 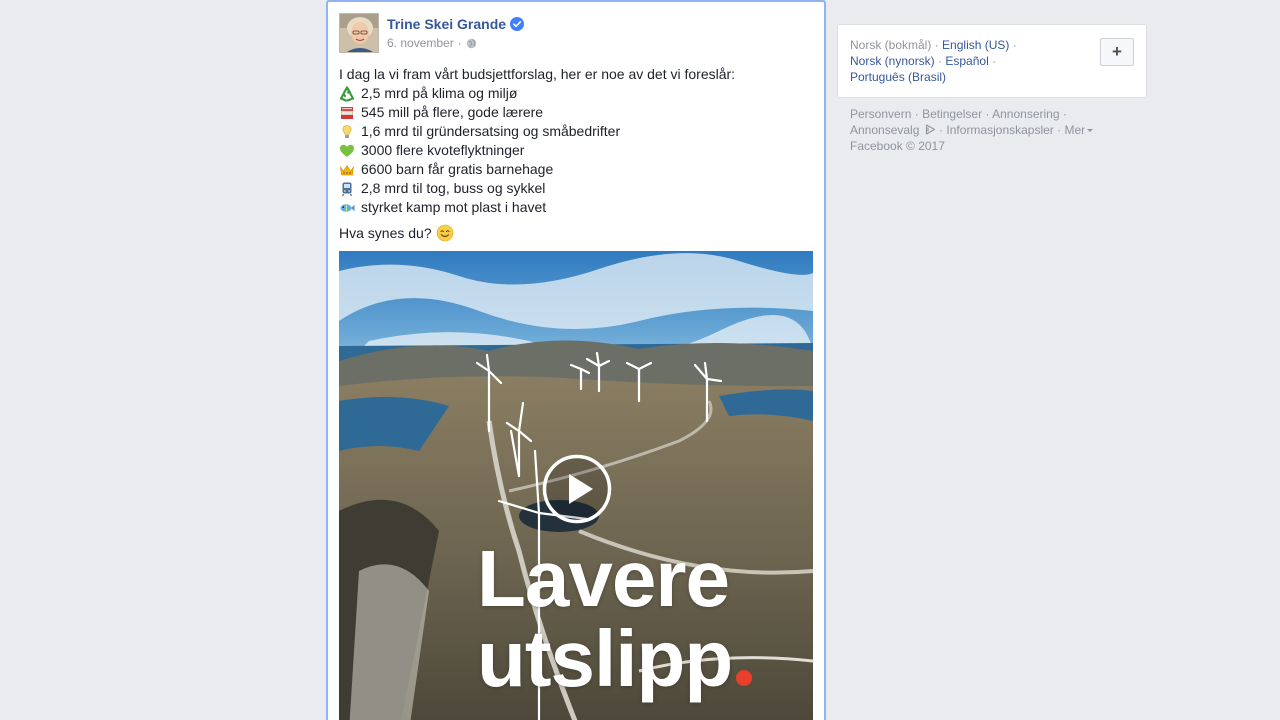 I want to click on smile-icon, so click(x=445, y=233).